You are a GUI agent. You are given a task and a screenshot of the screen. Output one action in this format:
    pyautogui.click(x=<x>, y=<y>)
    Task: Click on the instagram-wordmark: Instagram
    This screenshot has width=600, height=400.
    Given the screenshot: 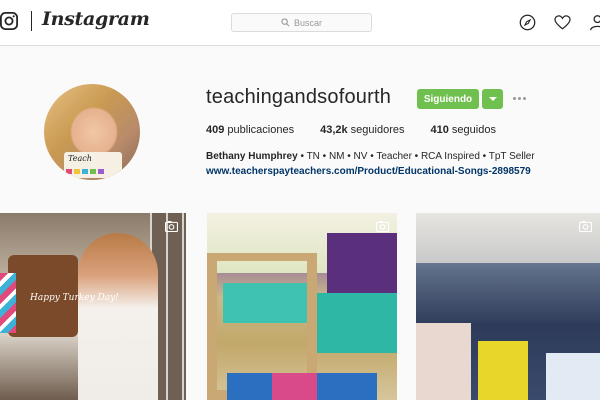 What is the action you would take?
    pyautogui.click(x=96, y=19)
    